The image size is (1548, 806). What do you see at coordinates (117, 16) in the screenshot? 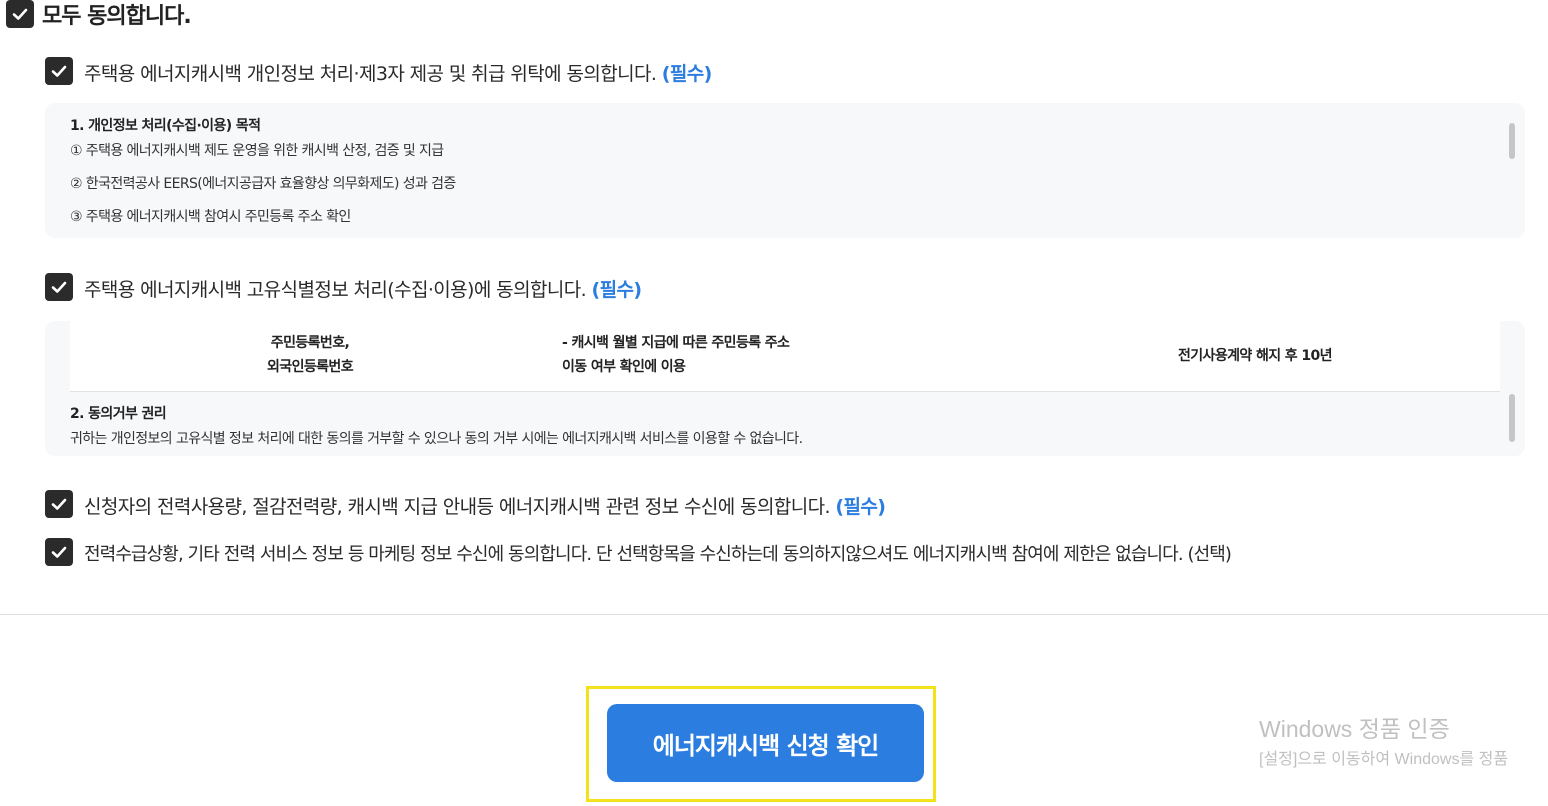
I see `agree-all-label: 모두 동의합니다.` at bounding box center [117, 16].